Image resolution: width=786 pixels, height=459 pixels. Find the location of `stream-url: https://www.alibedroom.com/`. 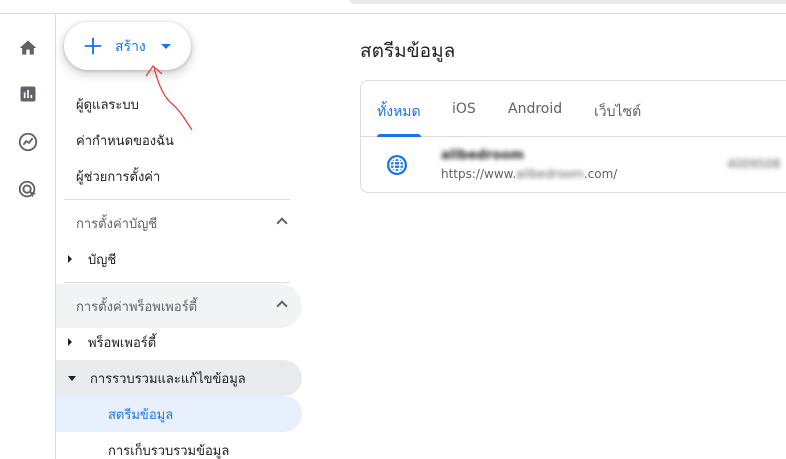

stream-url: https://www.alibedroom.com/ is located at coordinates (529, 174).